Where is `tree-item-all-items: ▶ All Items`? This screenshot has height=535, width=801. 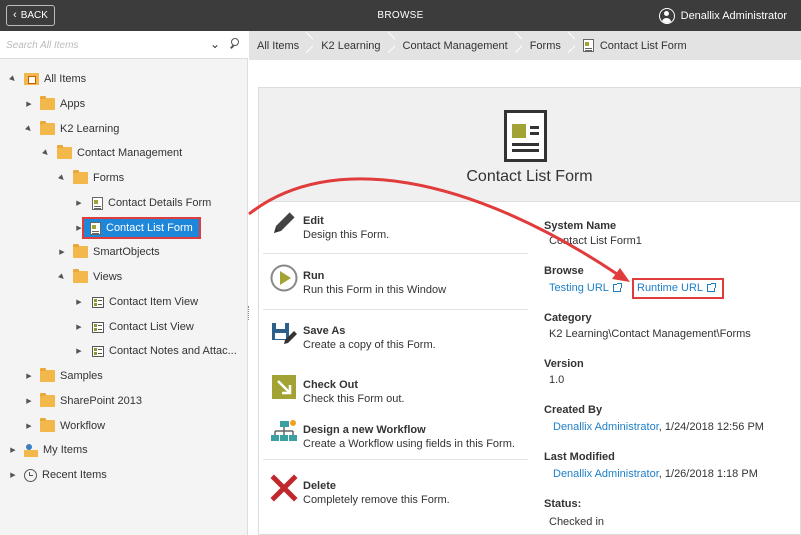
tree-item-all-items: ▶ All Items is located at coordinates (47, 79).